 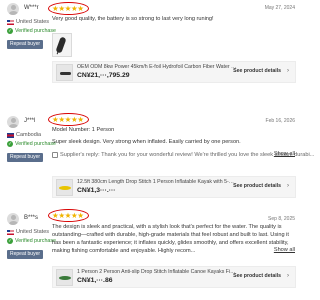 What do you see at coordinates (55, 154) in the screenshot?
I see `reply-icon` at bounding box center [55, 154].